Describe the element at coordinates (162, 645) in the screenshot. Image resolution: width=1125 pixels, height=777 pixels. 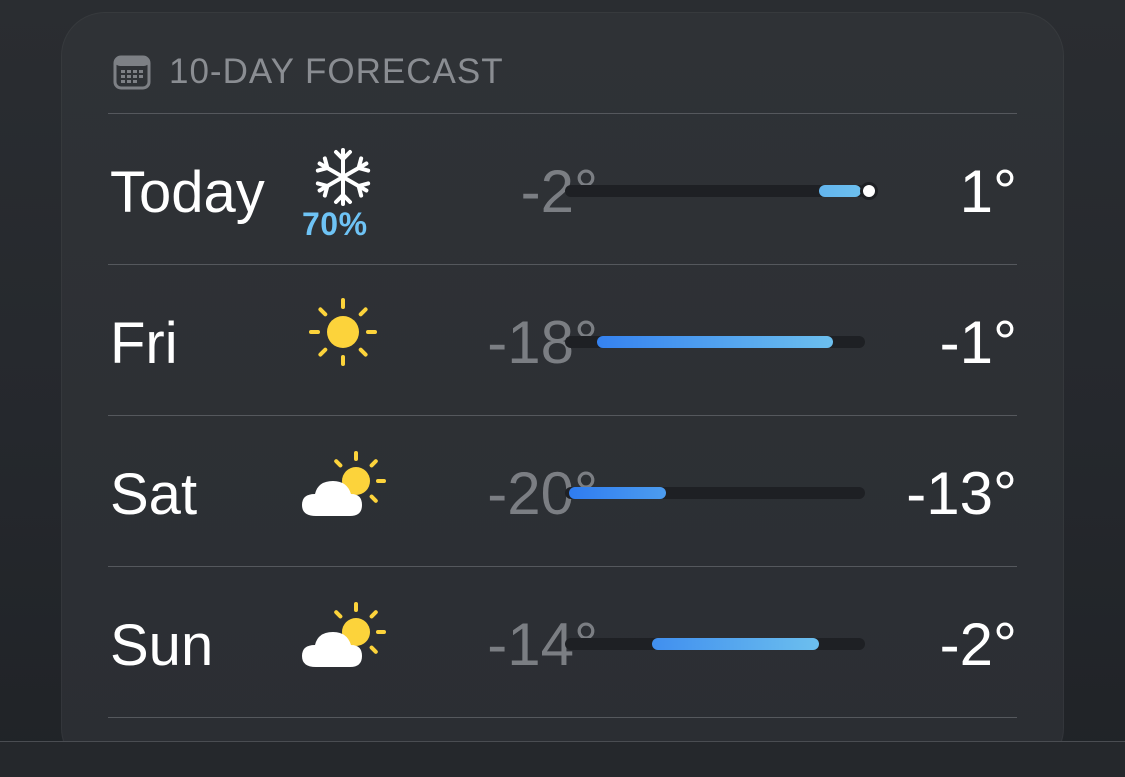
I see `day-label: Sun` at that location.